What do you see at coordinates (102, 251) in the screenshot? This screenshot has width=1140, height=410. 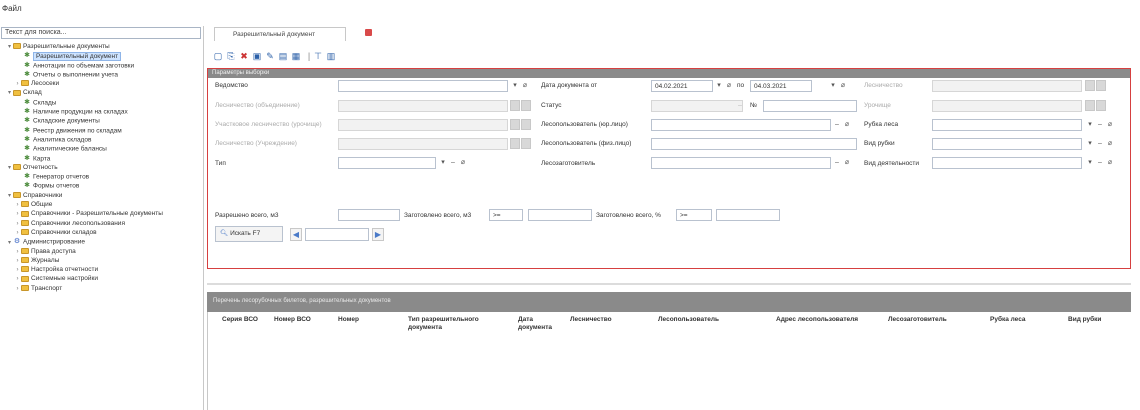 I see `tree-item: › Права доступа` at bounding box center [102, 251].